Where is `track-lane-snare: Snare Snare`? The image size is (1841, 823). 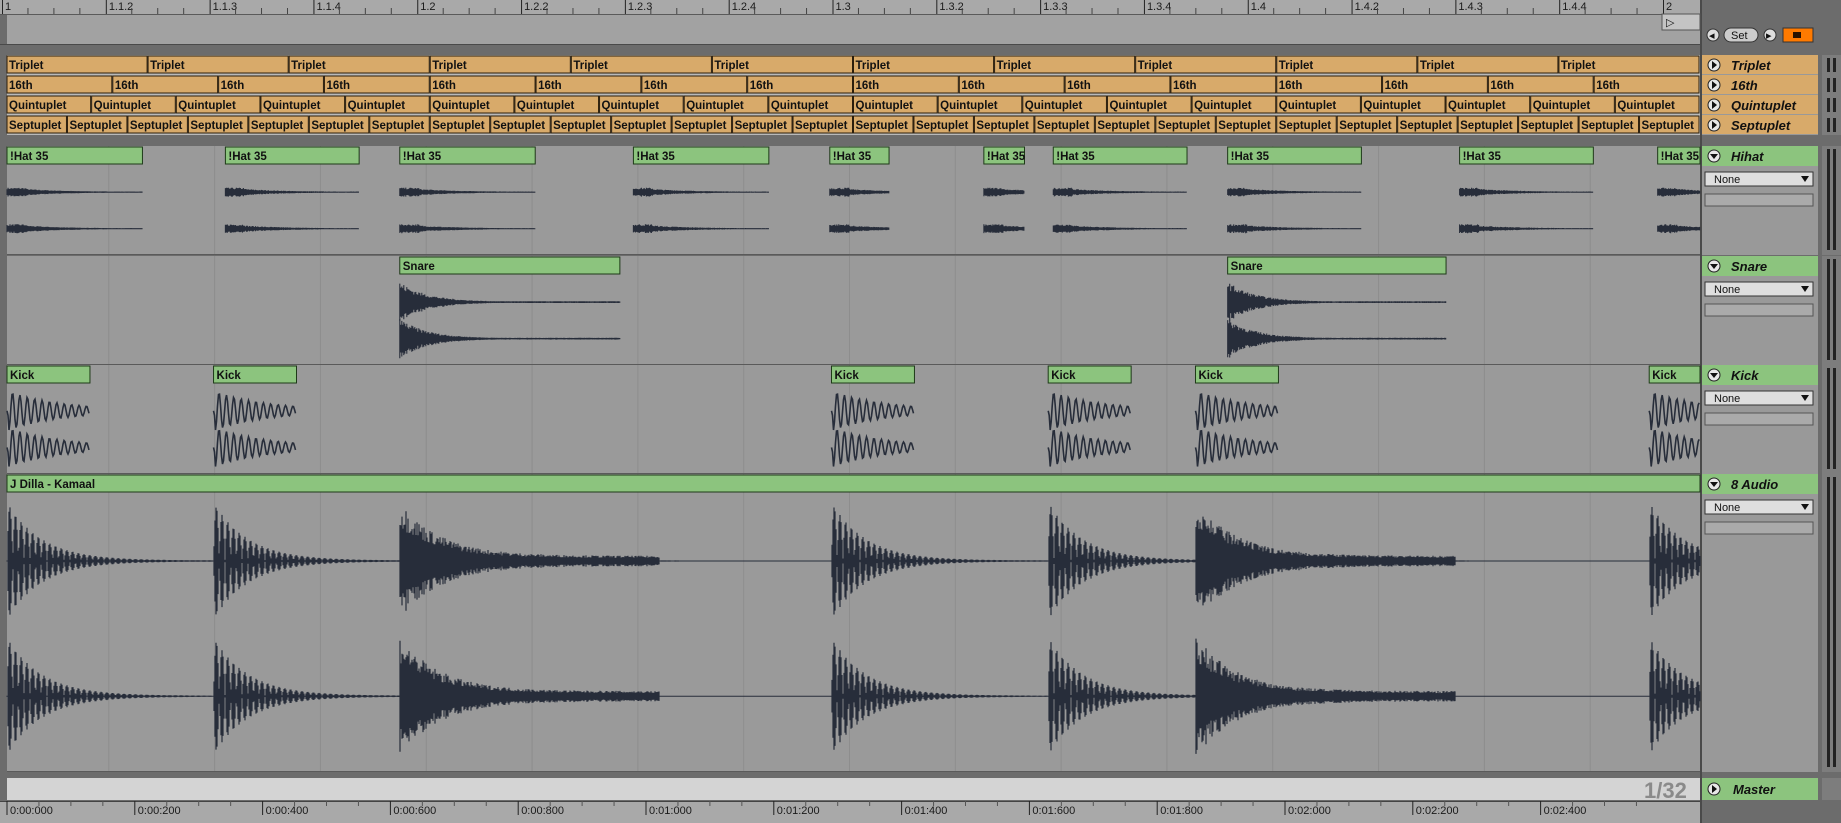 track-lane-snare: Snare Snare is located at coordinates (853, 310).